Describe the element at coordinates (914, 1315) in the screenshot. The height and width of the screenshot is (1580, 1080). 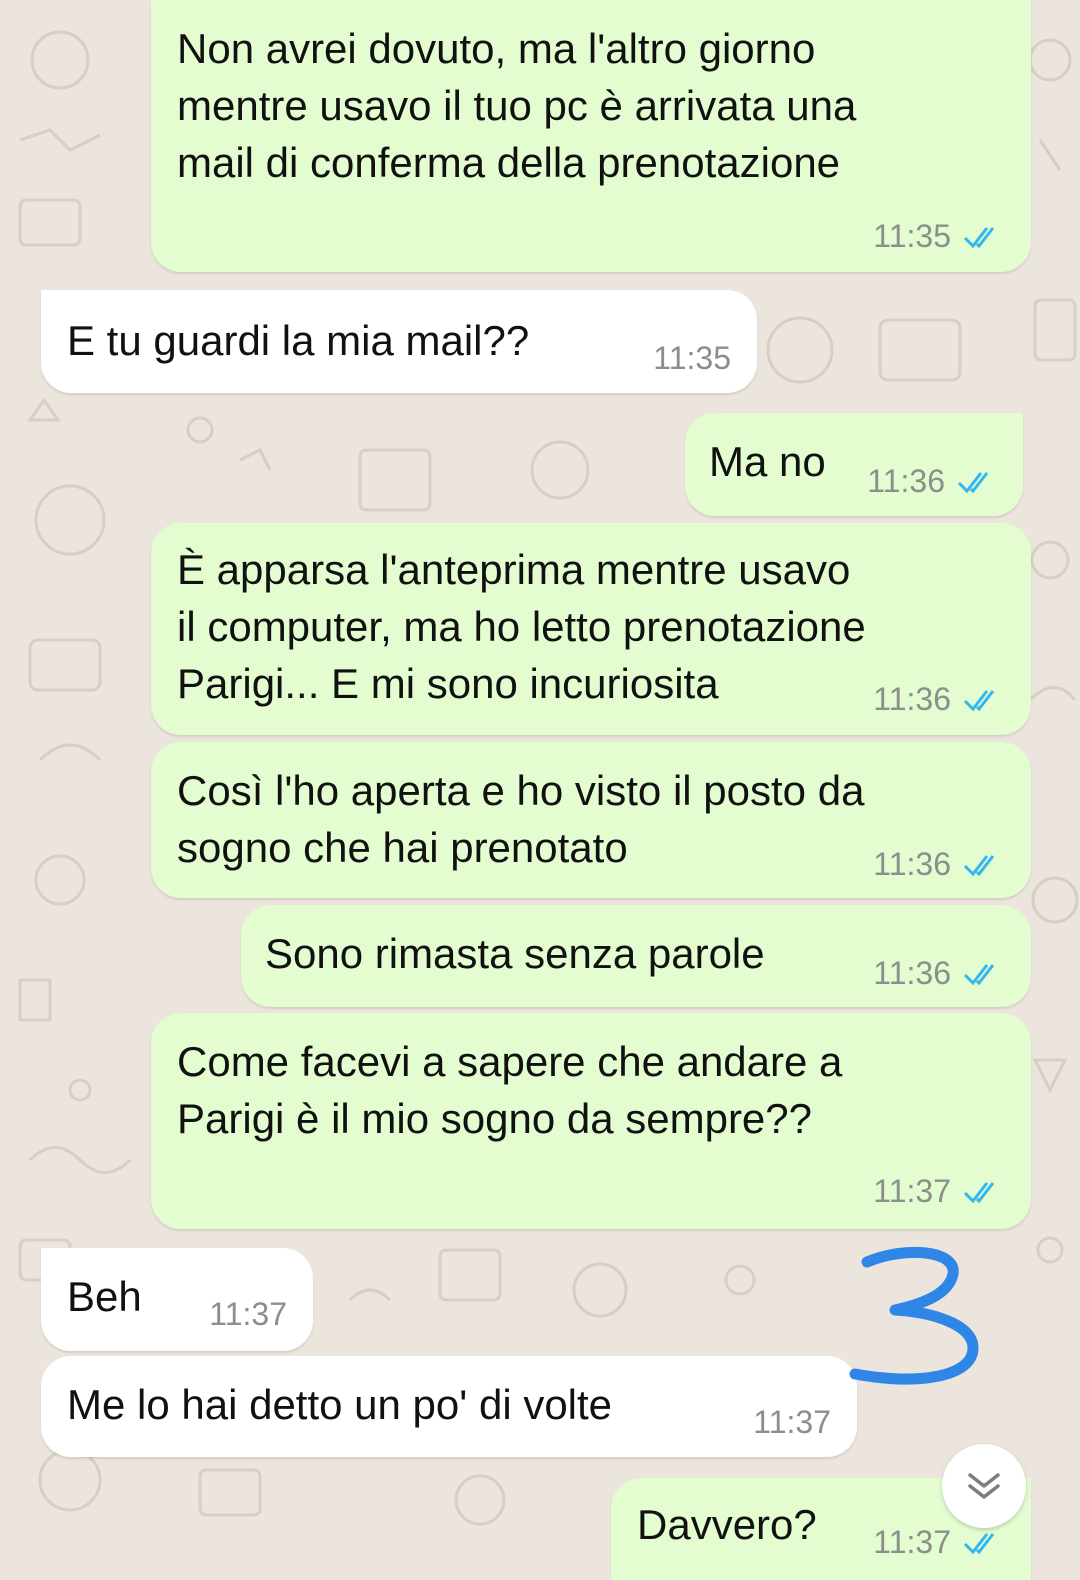
I see `handwritten-number-annotation` at that location.